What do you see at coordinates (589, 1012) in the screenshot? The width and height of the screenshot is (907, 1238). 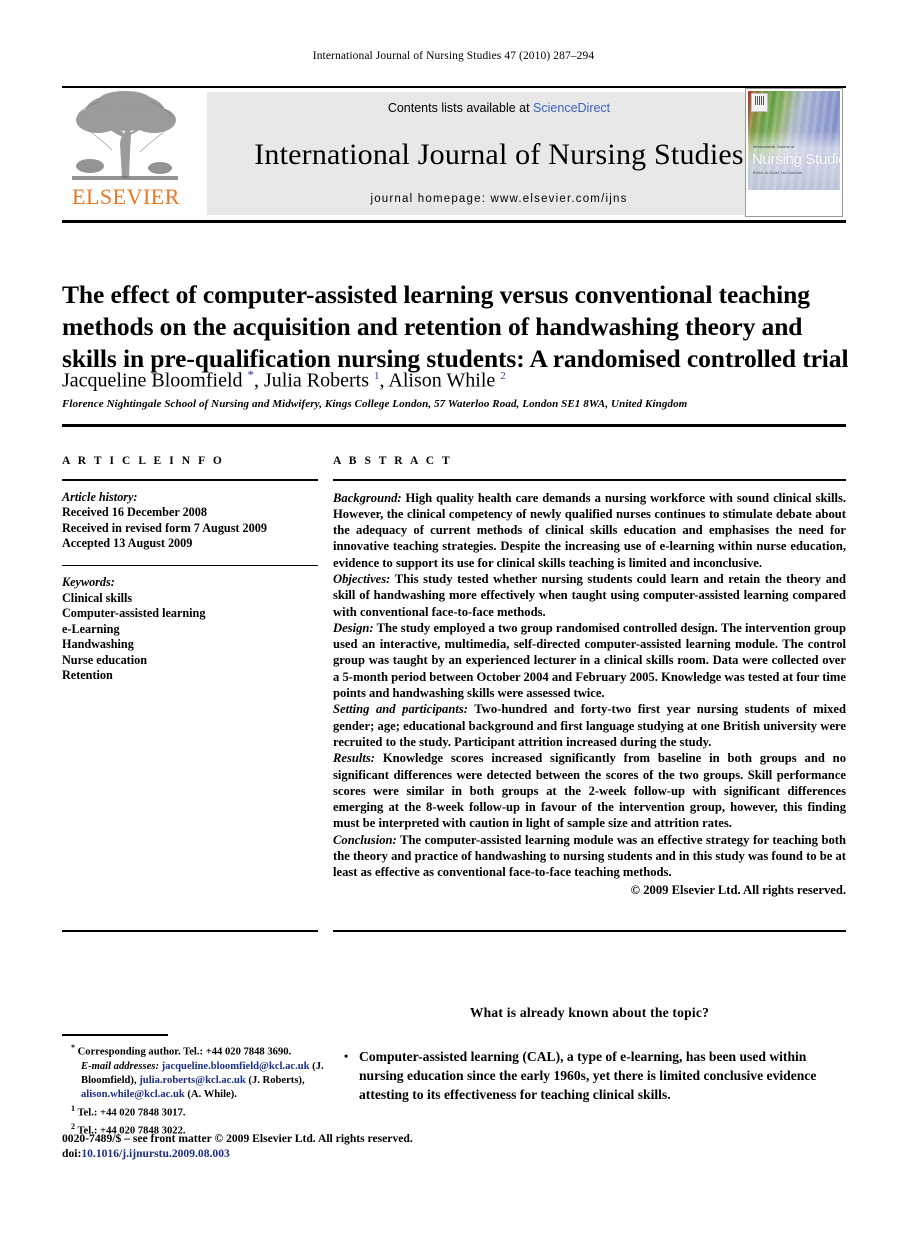 I see `key-points-heading: What is already known about the topic?` at bounding box center [589, 1012].